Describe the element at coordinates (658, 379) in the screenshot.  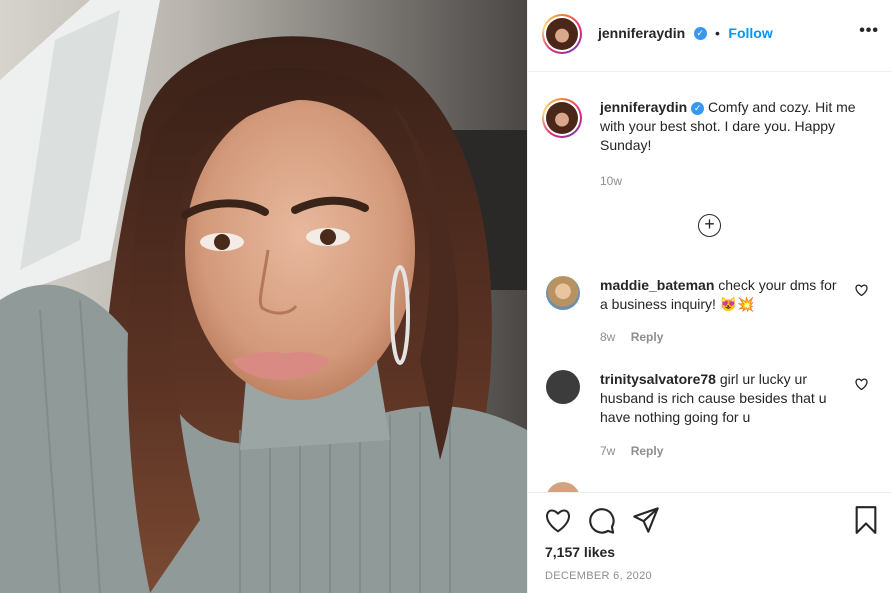
I see `commenter-username: trinitysalvatore78` at that location.